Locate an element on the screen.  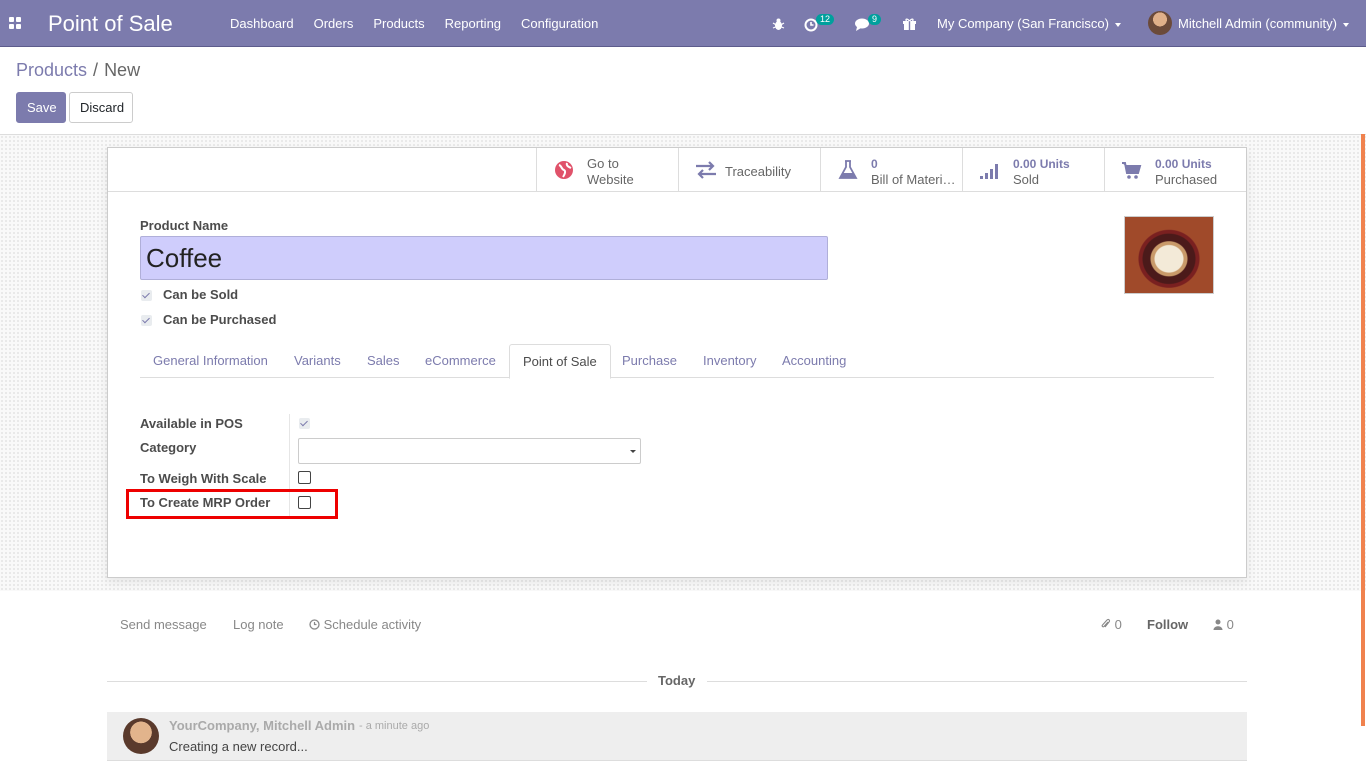
traceability-button: Traceability is located at coordinates (749, 170).